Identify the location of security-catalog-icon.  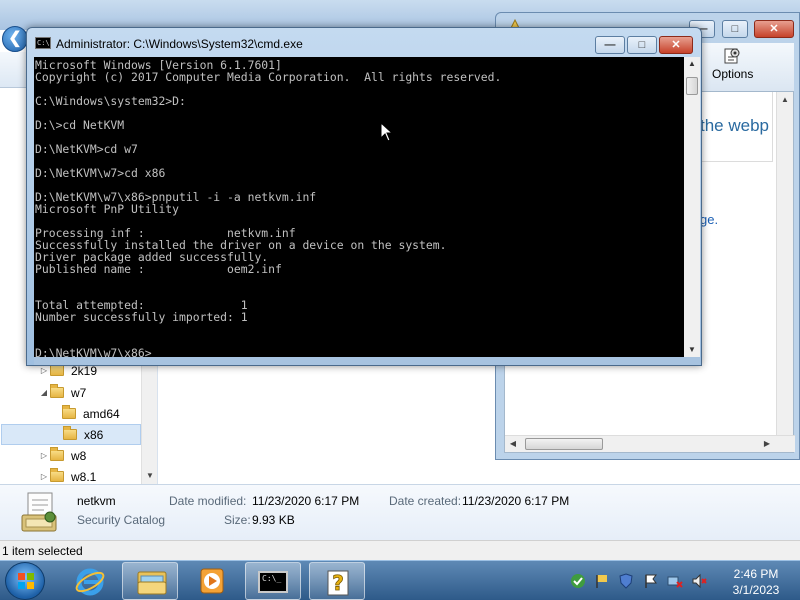
(39, 512).